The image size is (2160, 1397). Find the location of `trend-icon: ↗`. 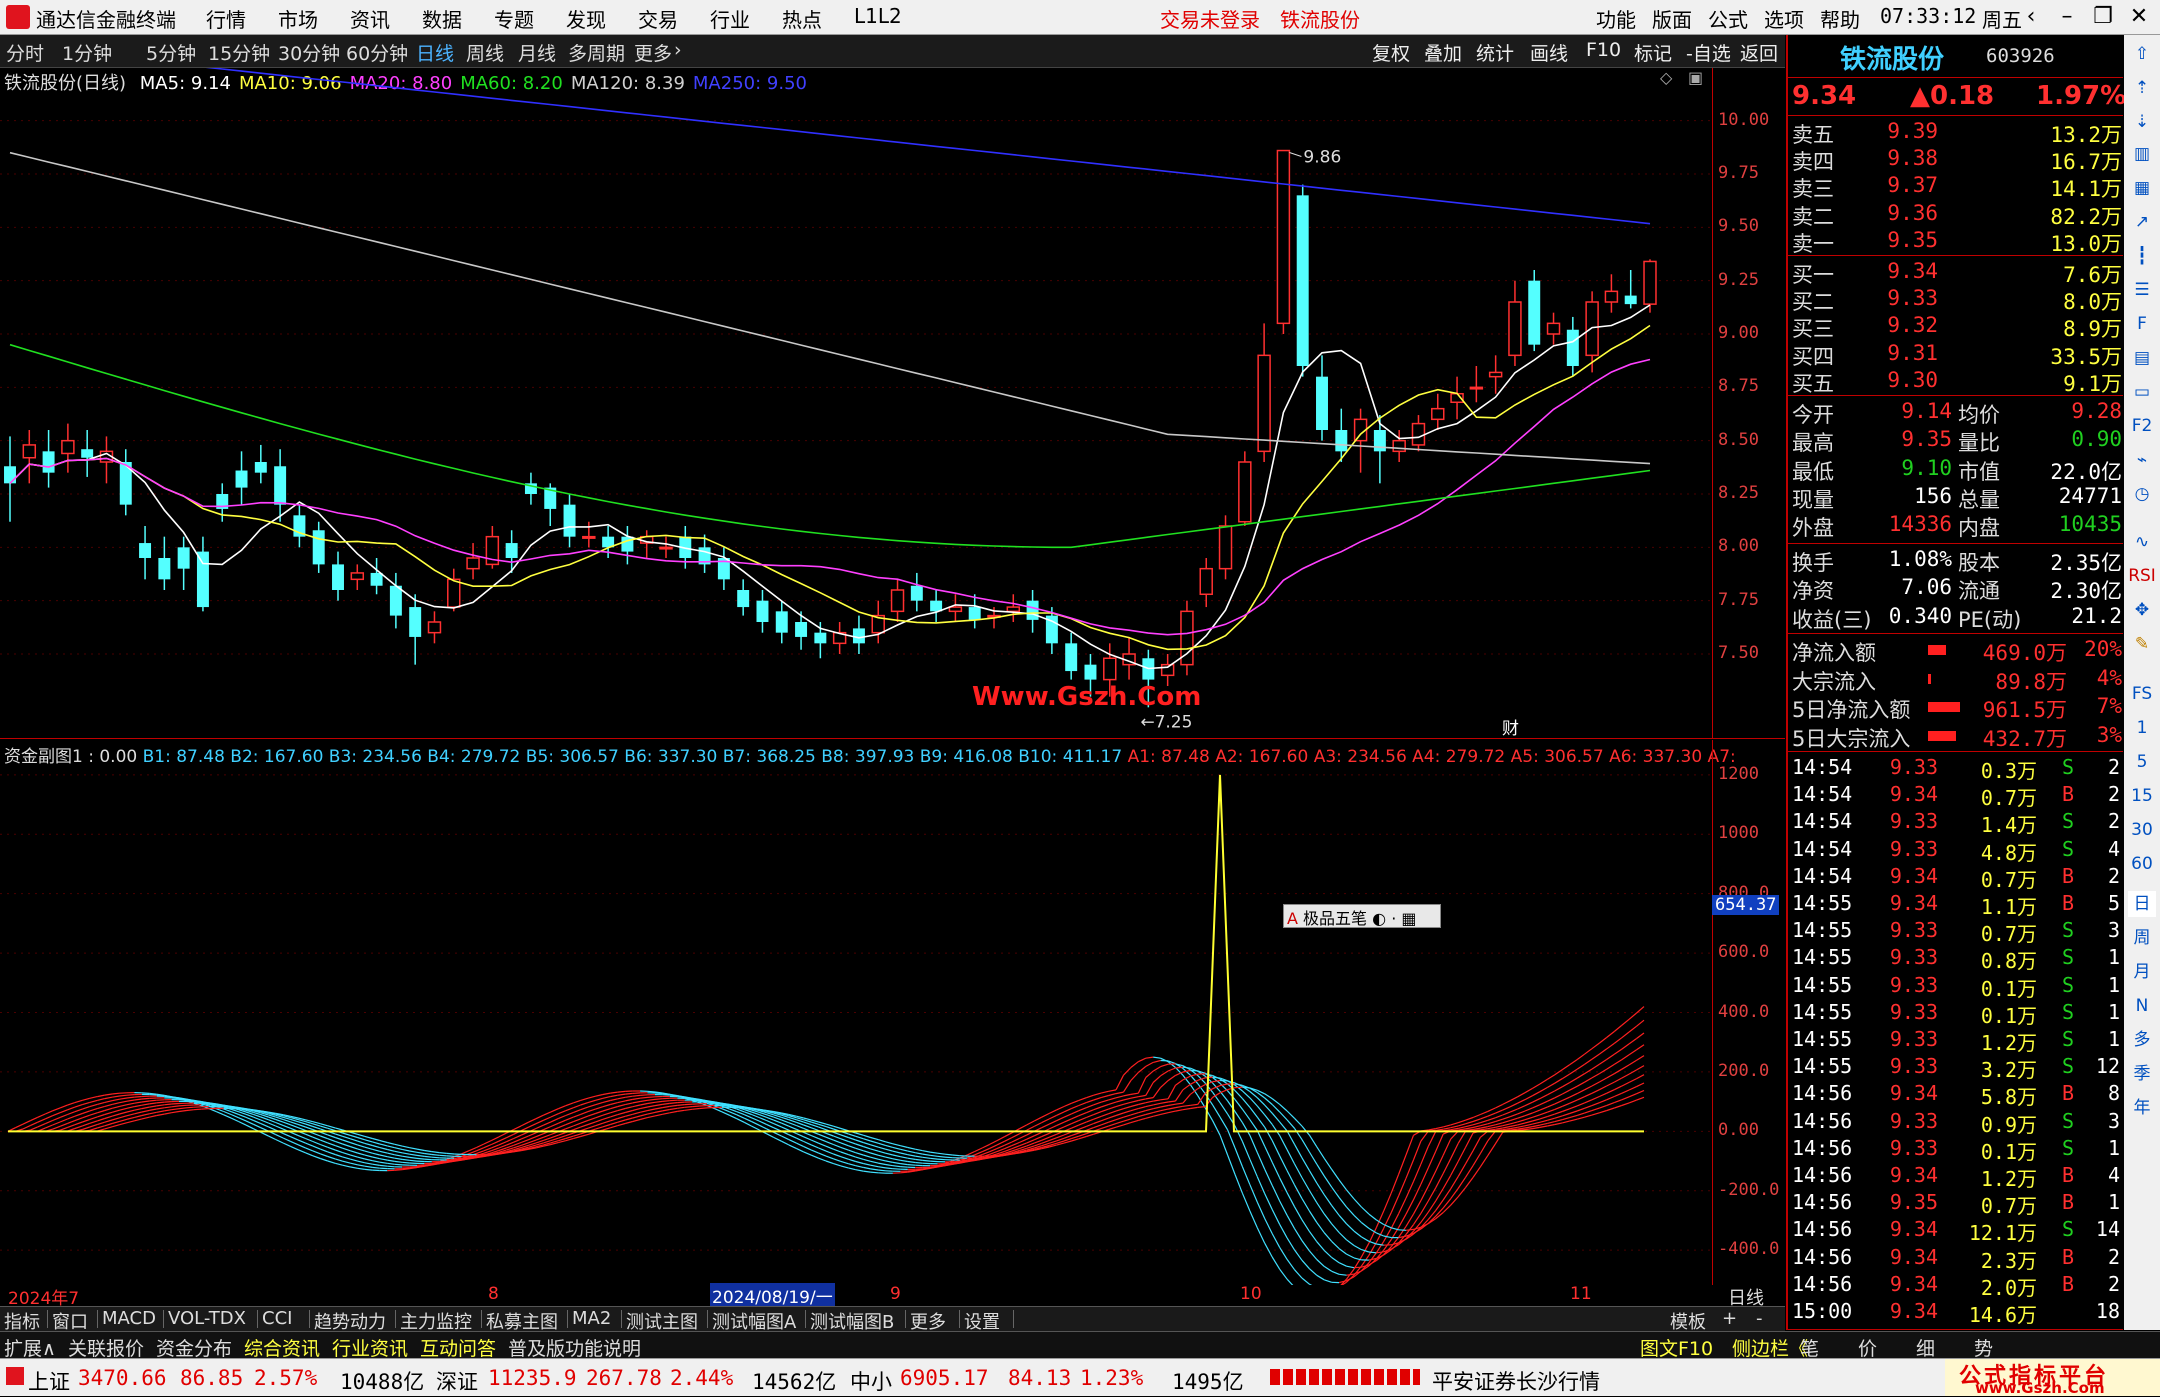

trend-icon: ↗ is located at coordinates (2142, 222).